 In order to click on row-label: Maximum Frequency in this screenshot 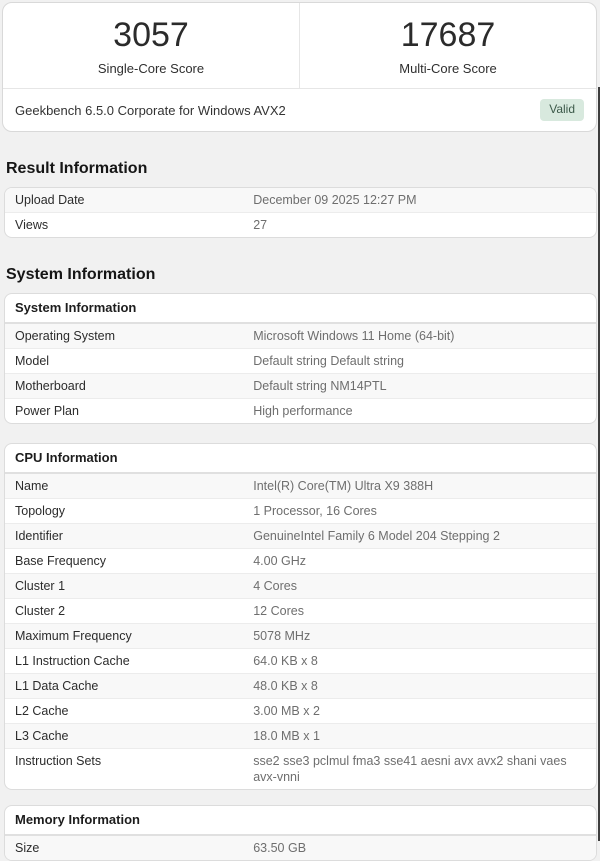, I will do `click(73, 636)`.